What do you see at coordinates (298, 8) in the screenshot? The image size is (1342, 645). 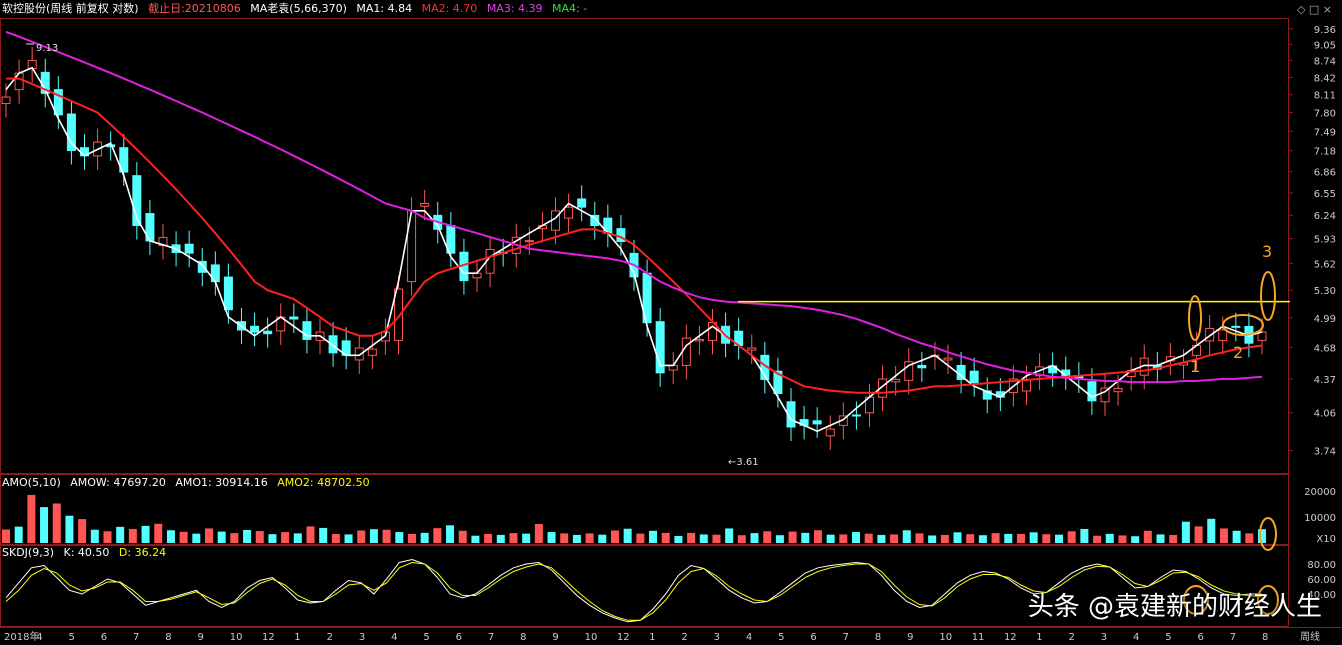 I see `ma-indicator-name: MA老袁(5,66,370)` at bounding box center [298, 8].